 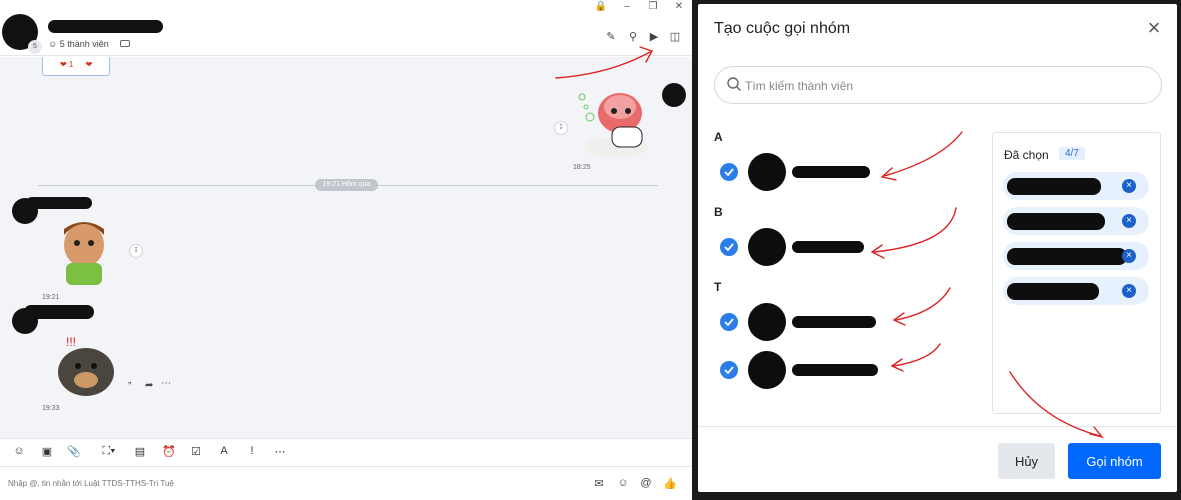 I want to click on user-icon: ☺, so click(x=54, y=44).